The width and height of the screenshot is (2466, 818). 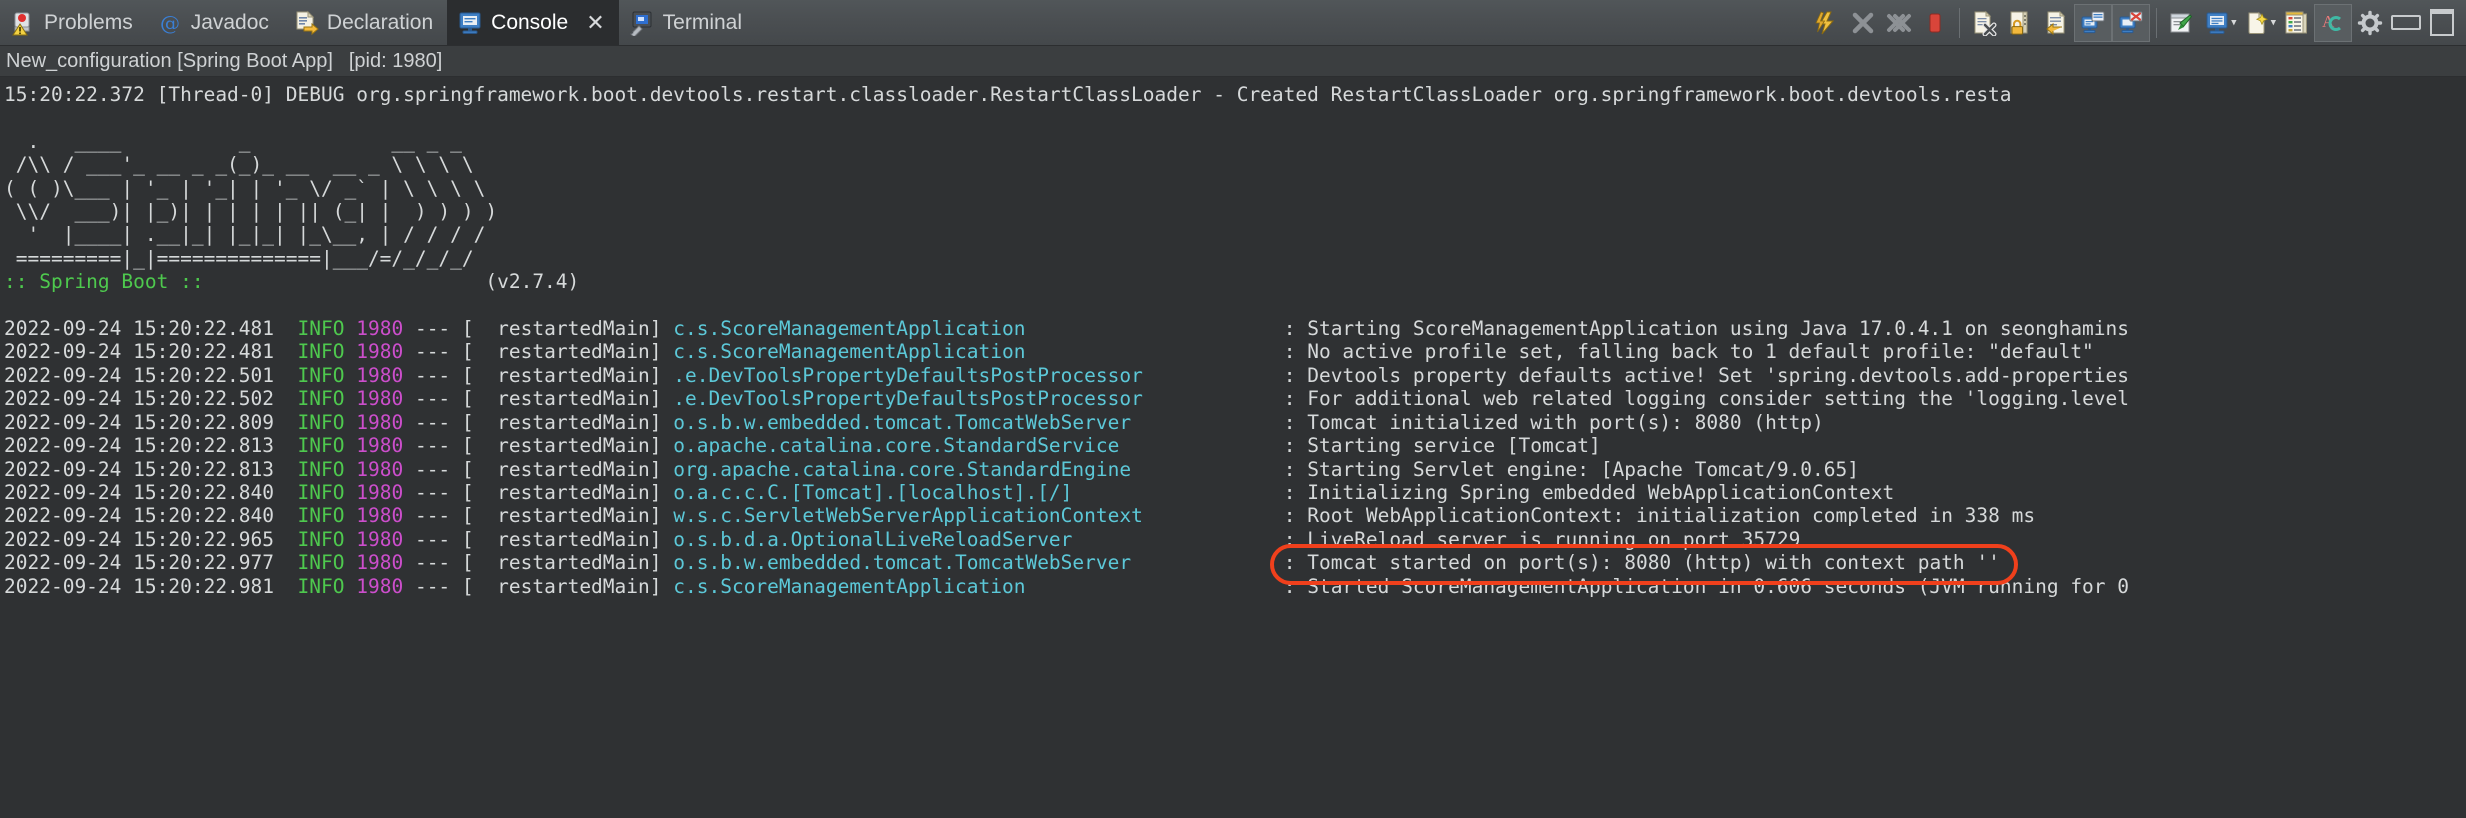 What do you see at coordinates (2370, 23) in the screenshot?
I see `view-menu-icon` at bounding box center [2370, 23].